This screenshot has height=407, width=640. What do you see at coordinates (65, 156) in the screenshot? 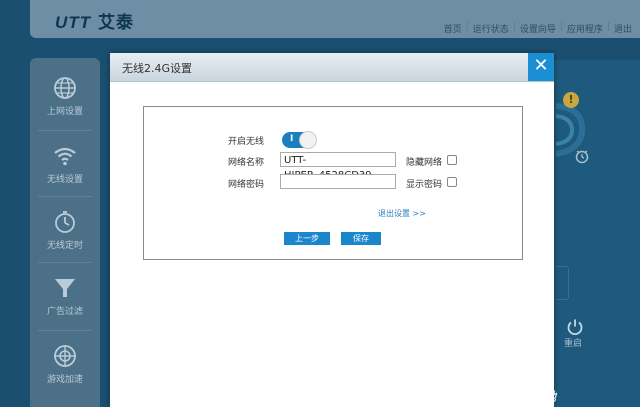
I see `wifi-icon` at bounding box center [65, 156].